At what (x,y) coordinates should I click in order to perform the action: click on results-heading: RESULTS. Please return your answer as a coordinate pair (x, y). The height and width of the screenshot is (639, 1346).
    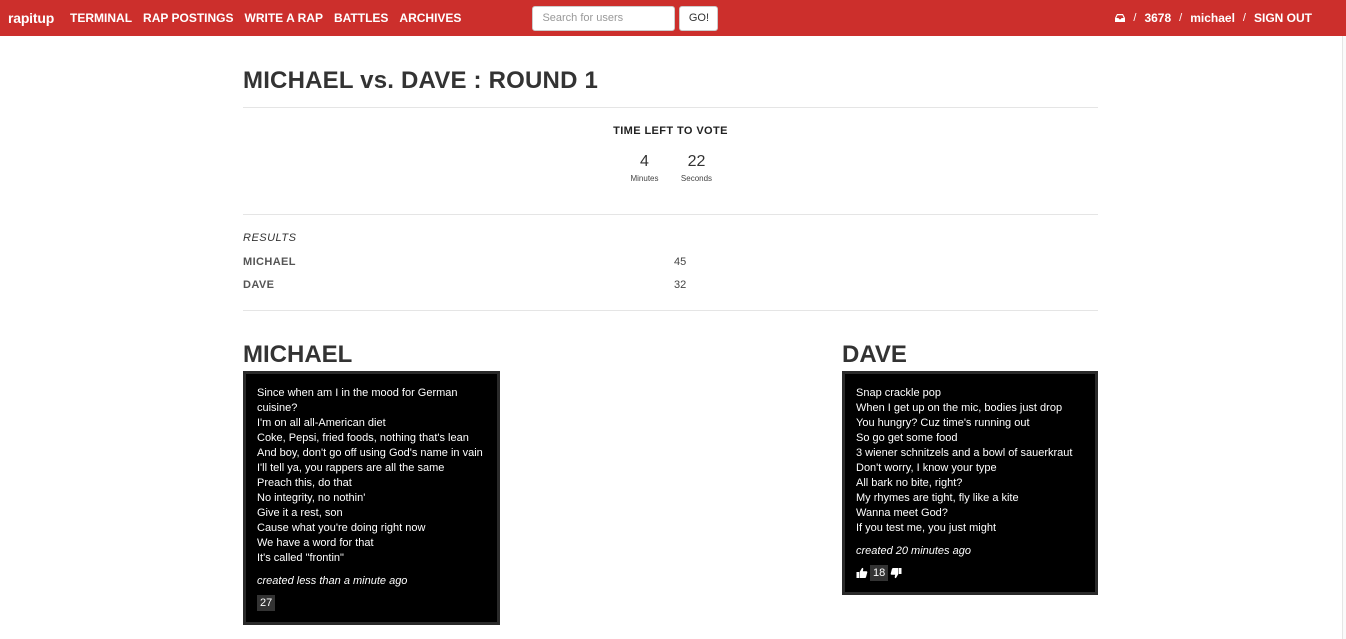
    Looking at the image, I should click on (270, 238).